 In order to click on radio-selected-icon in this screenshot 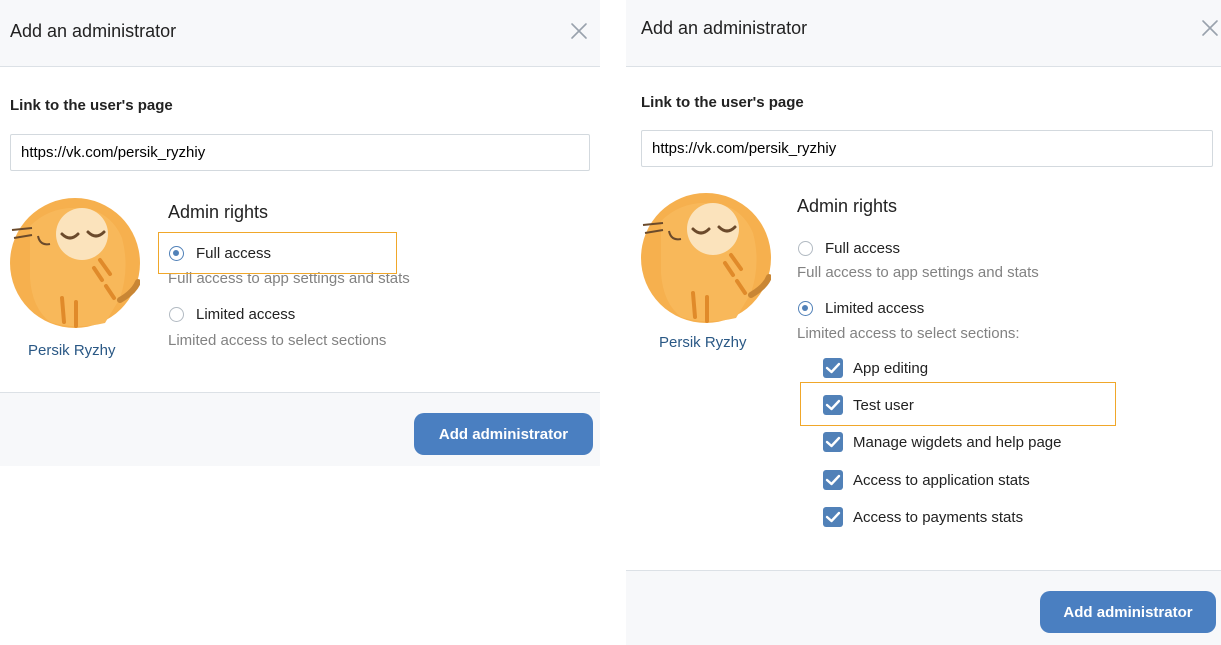, I will do `click(805, 308)`.